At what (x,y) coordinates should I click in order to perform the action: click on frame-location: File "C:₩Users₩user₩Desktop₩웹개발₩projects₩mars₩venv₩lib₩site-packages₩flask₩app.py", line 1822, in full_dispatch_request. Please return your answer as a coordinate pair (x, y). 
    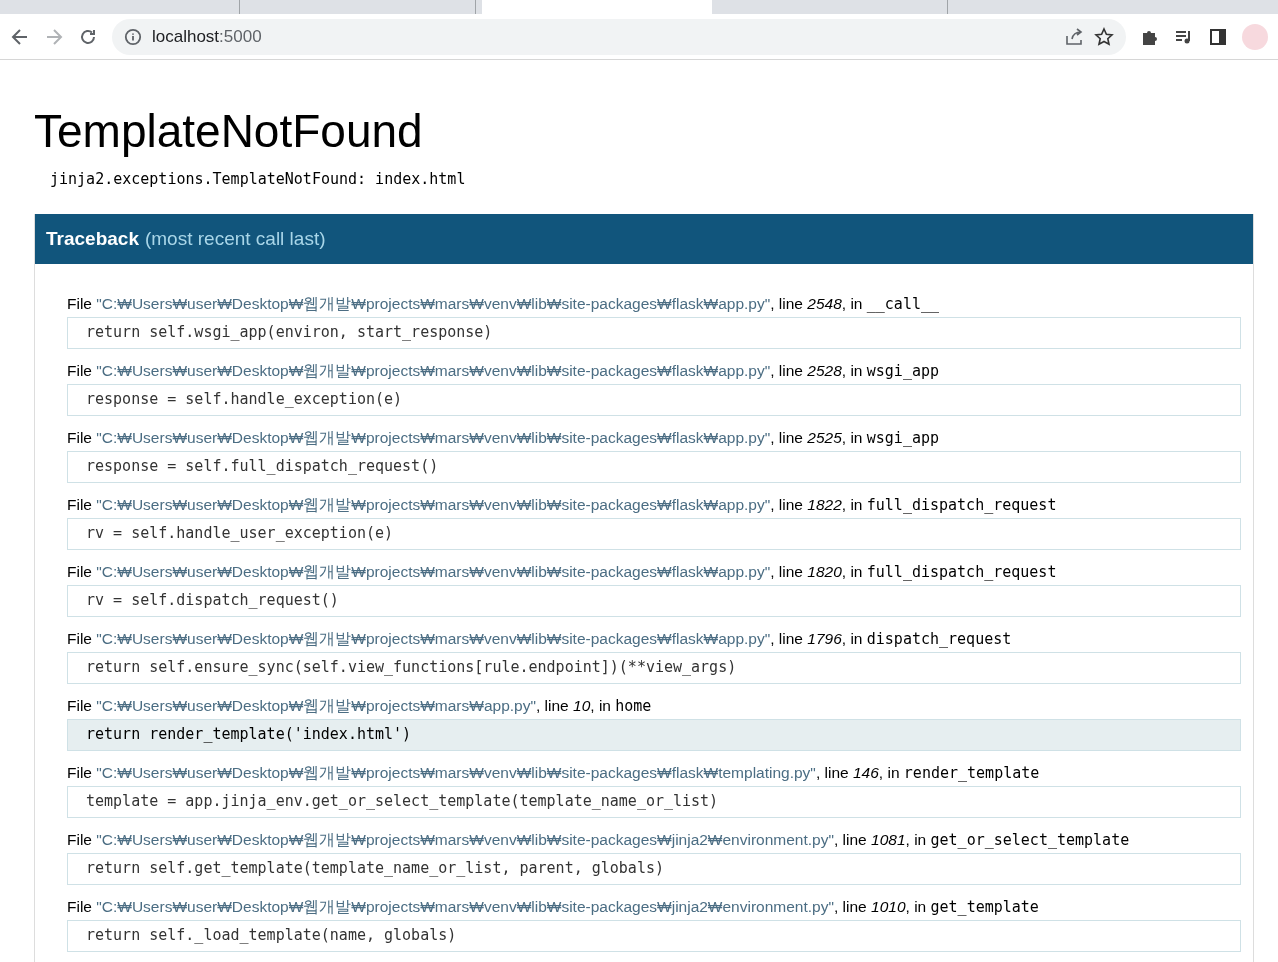
    Looking at the image, I should click on (562, 505).